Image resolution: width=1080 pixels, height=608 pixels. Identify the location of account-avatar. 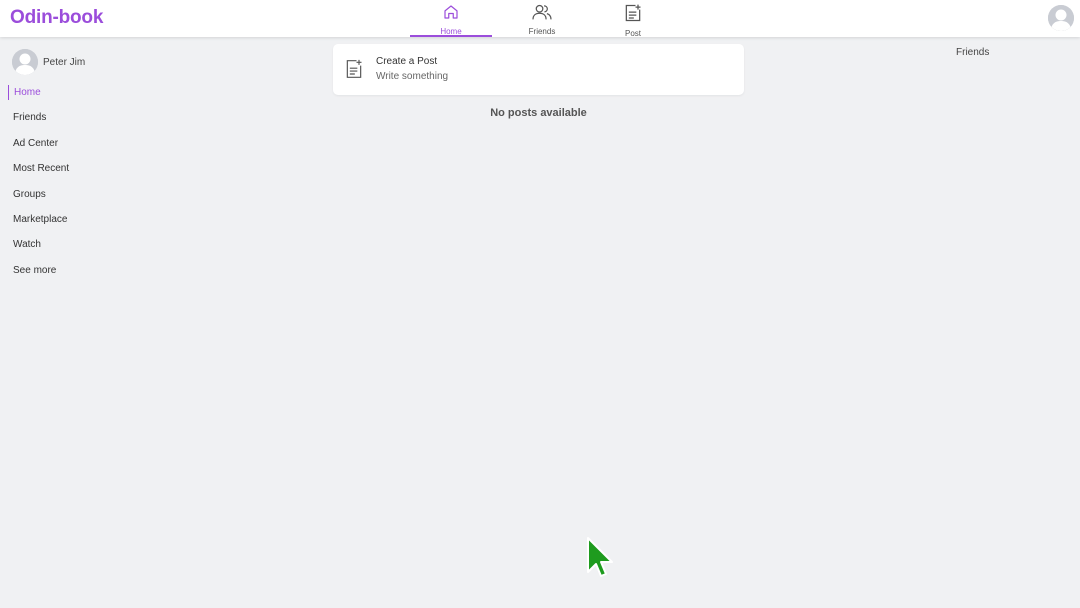
(1061, 18).